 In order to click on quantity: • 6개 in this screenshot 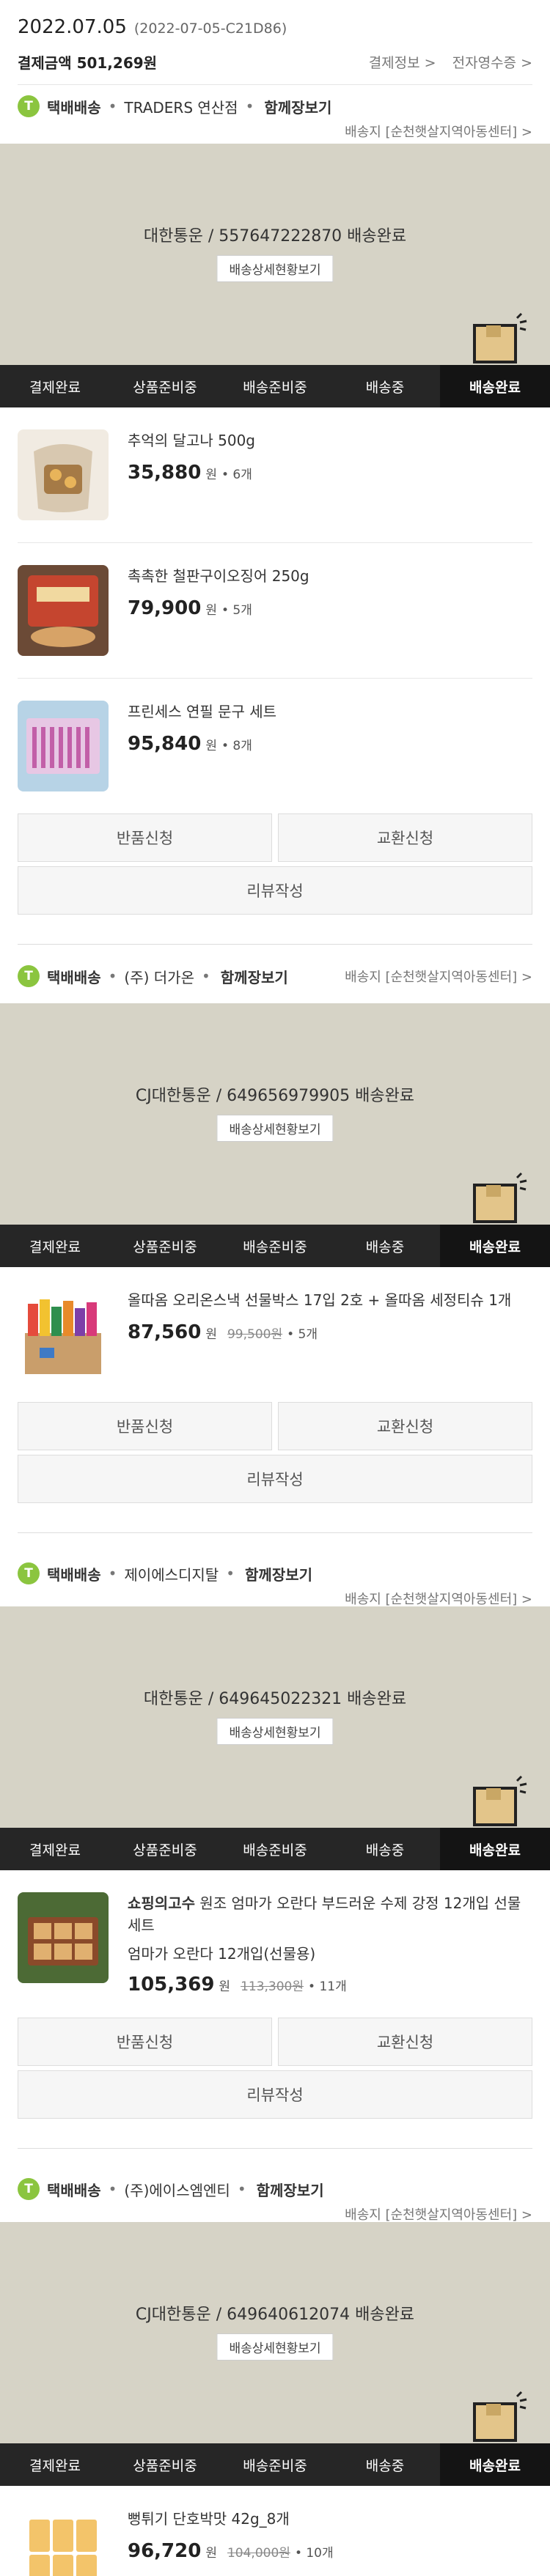, I will do `click(236, 475)`.